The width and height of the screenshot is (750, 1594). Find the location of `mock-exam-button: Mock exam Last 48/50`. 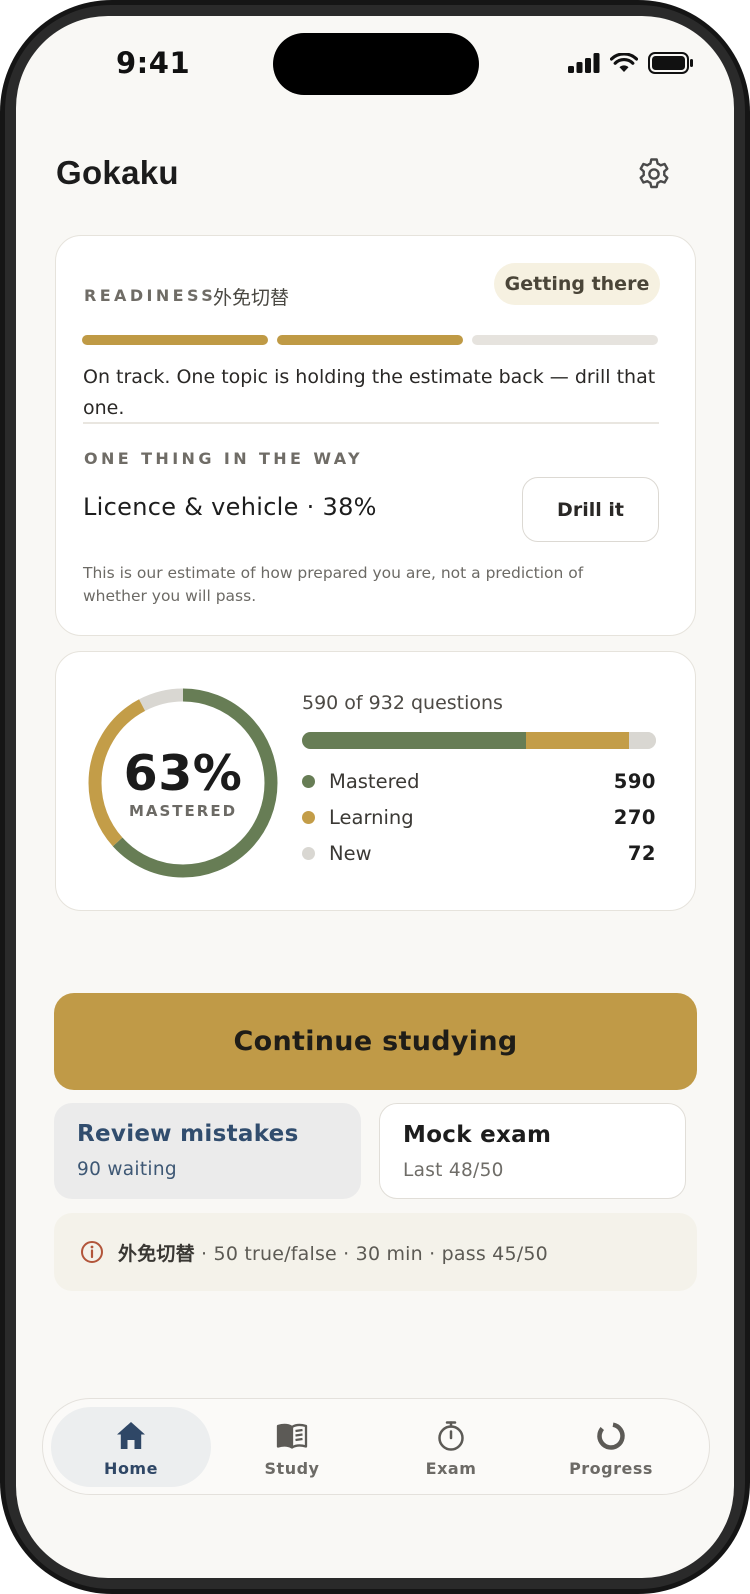

mock-exam-button: Mock exam Last 48/50 is located at coordinates (532, 1151).